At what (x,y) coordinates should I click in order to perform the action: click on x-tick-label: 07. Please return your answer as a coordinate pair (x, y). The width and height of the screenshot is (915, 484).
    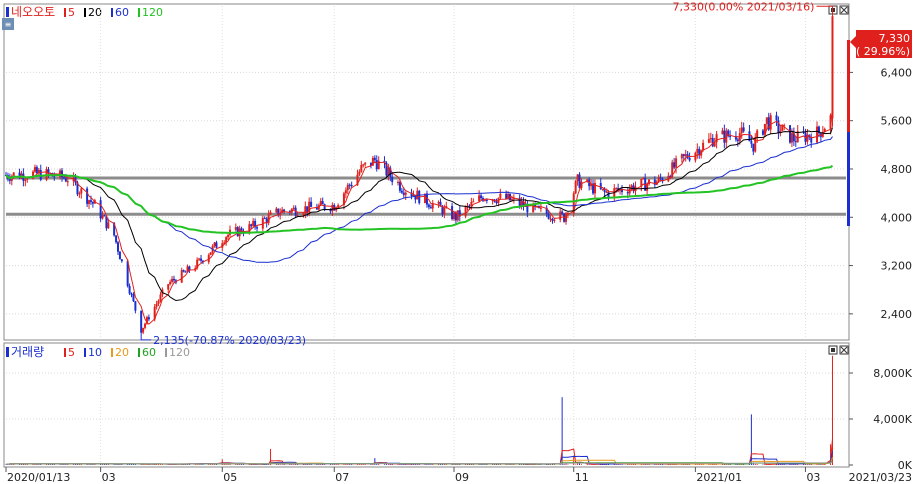
    Looking at the image, I should click on (342, 477).